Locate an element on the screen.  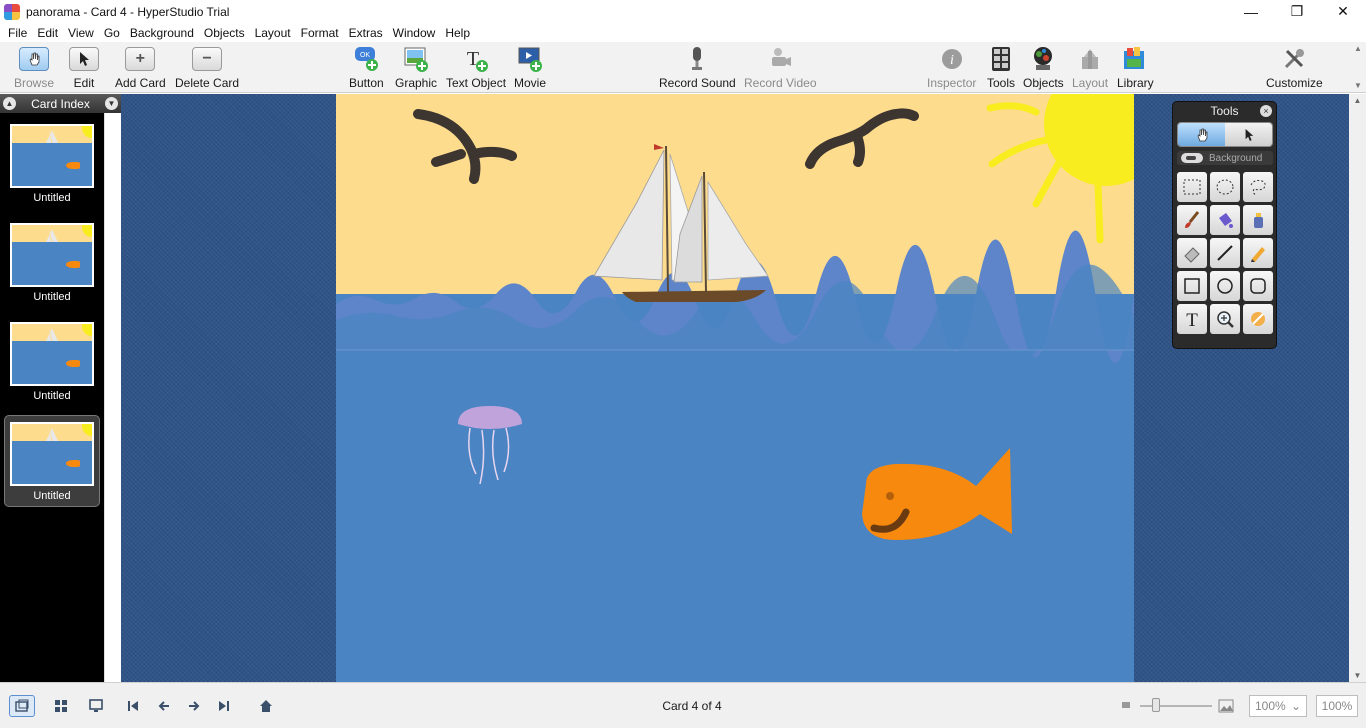
library-button: Library is located at coordinates (1135, 67).